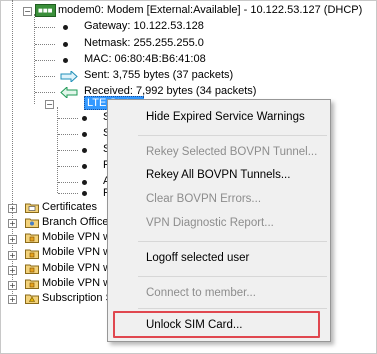 Image resolution: width=377 pixels, height=354 pixels. Describe the element at coordinates (32, 299) in the screenshot. I see `subscription-folder-icon` at that location.